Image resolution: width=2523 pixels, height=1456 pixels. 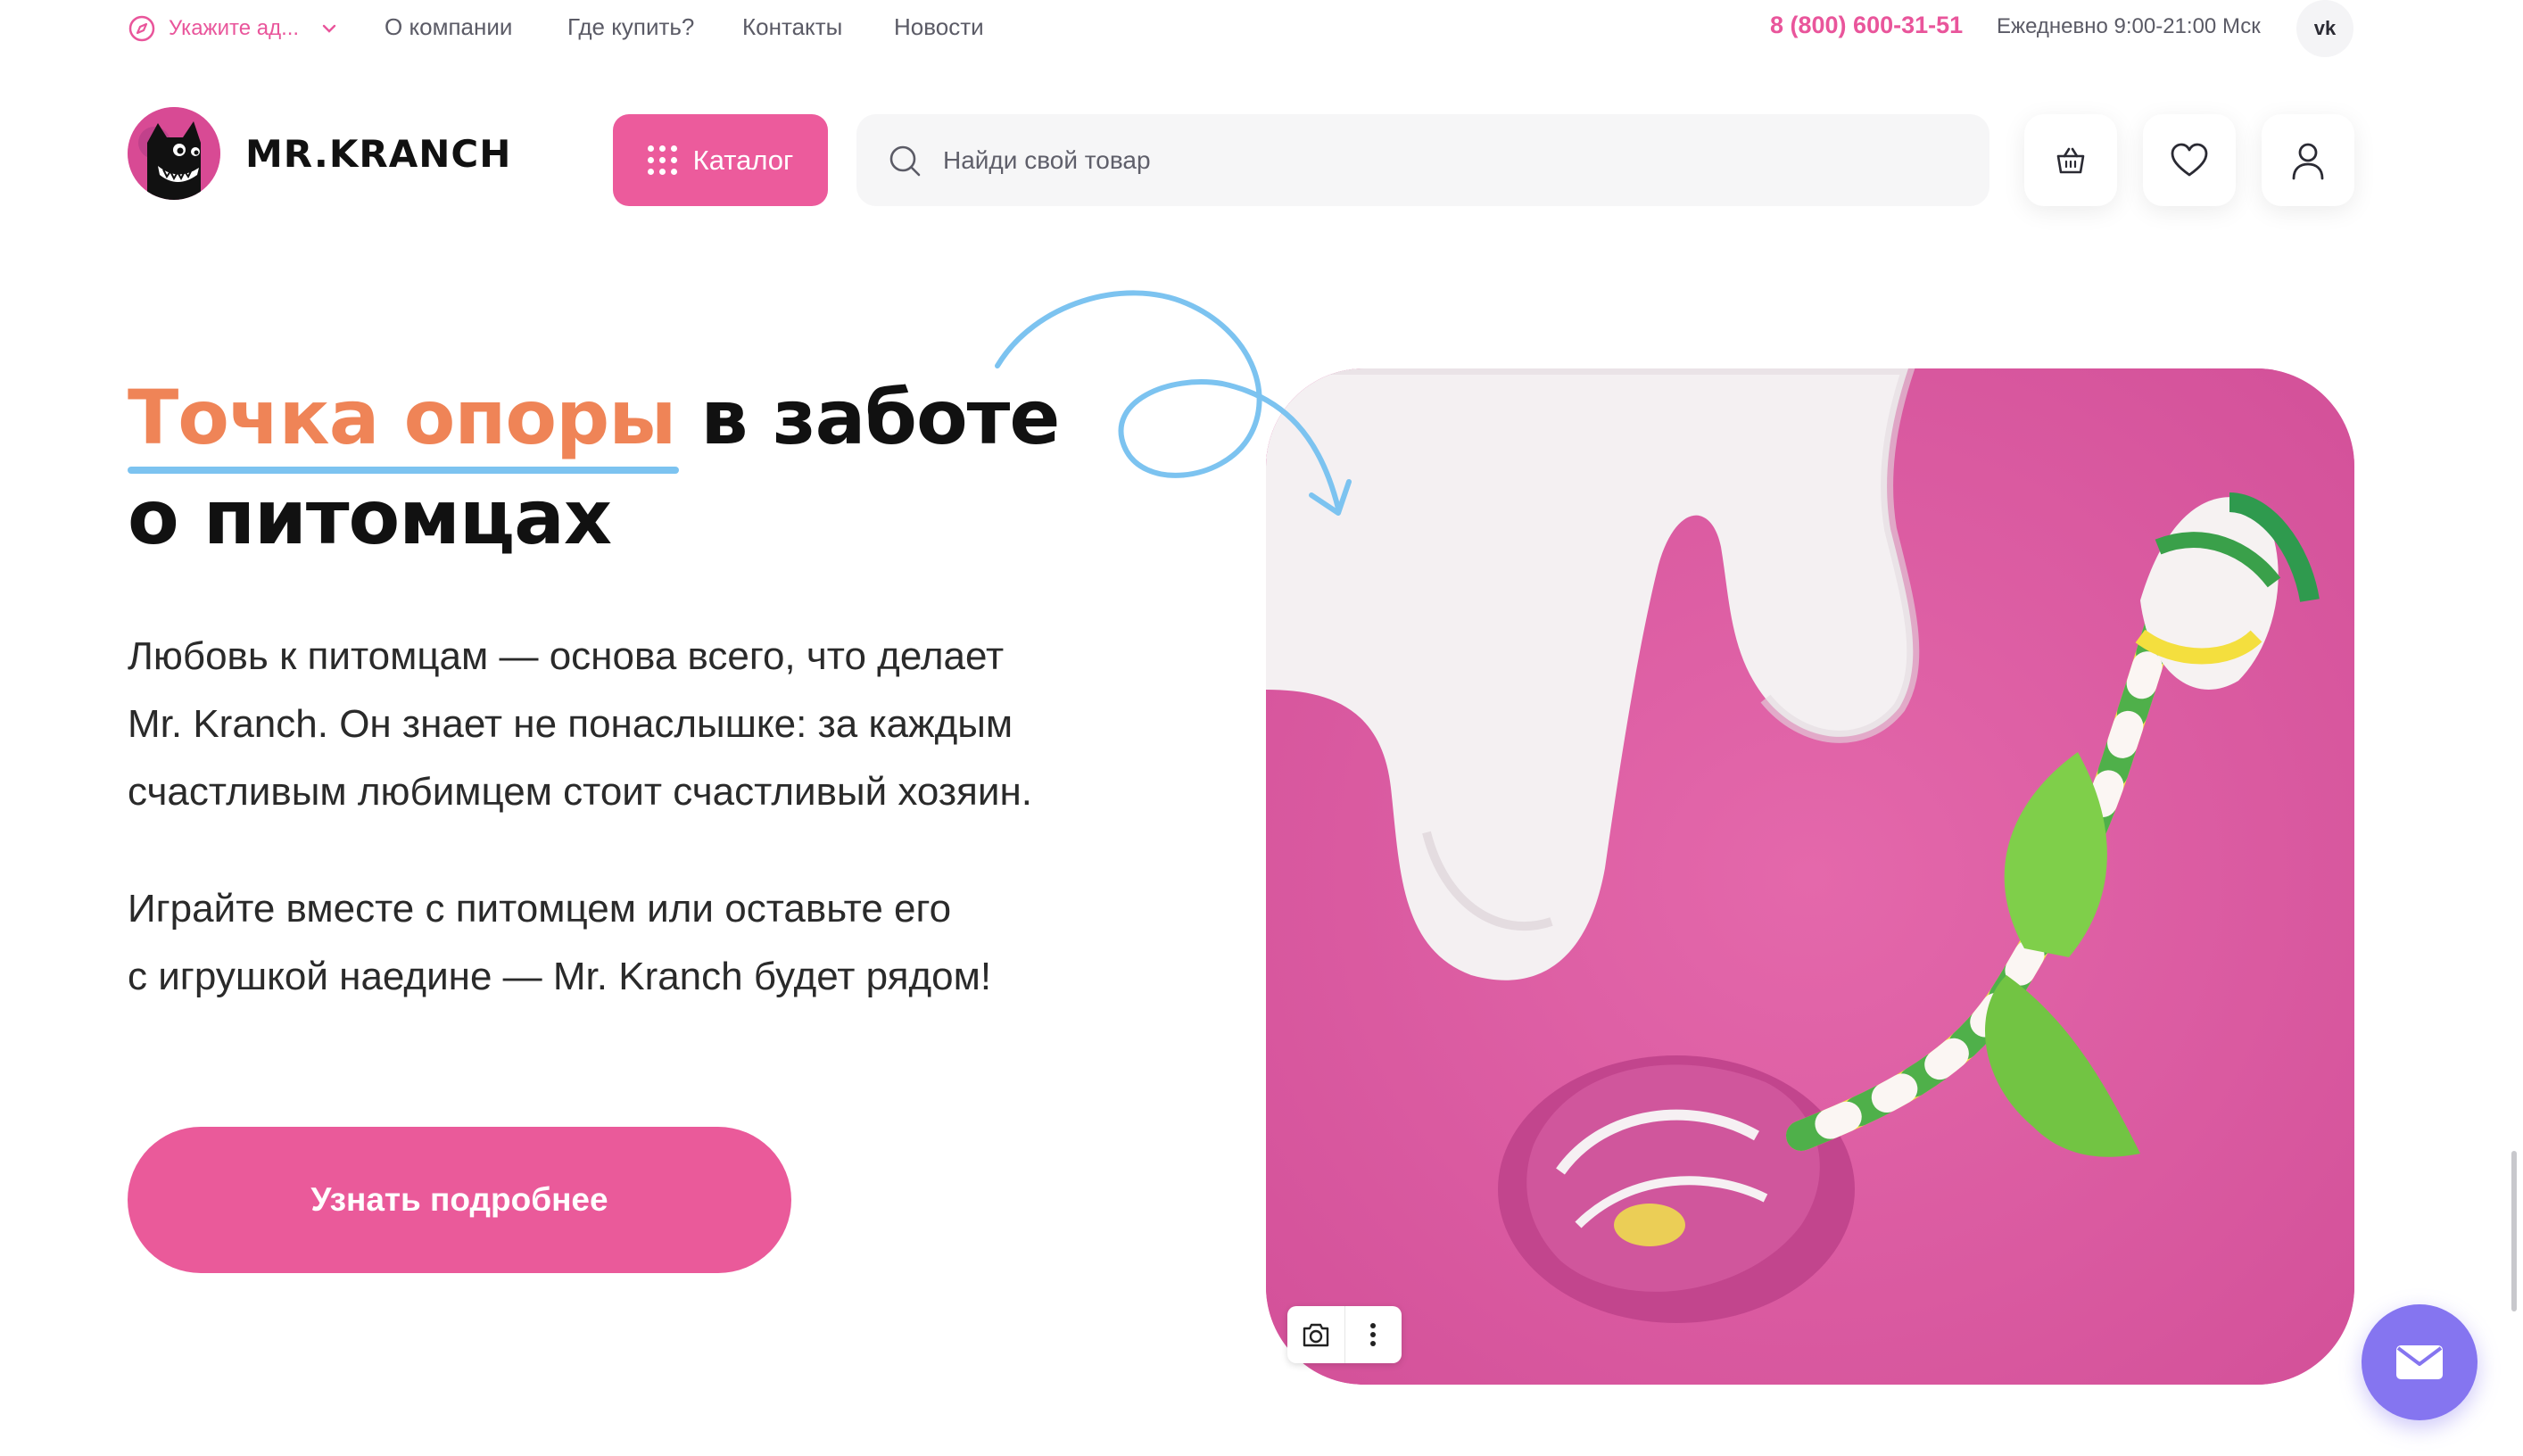 I want to click on heart-icon, so click(x=2189, y=160).